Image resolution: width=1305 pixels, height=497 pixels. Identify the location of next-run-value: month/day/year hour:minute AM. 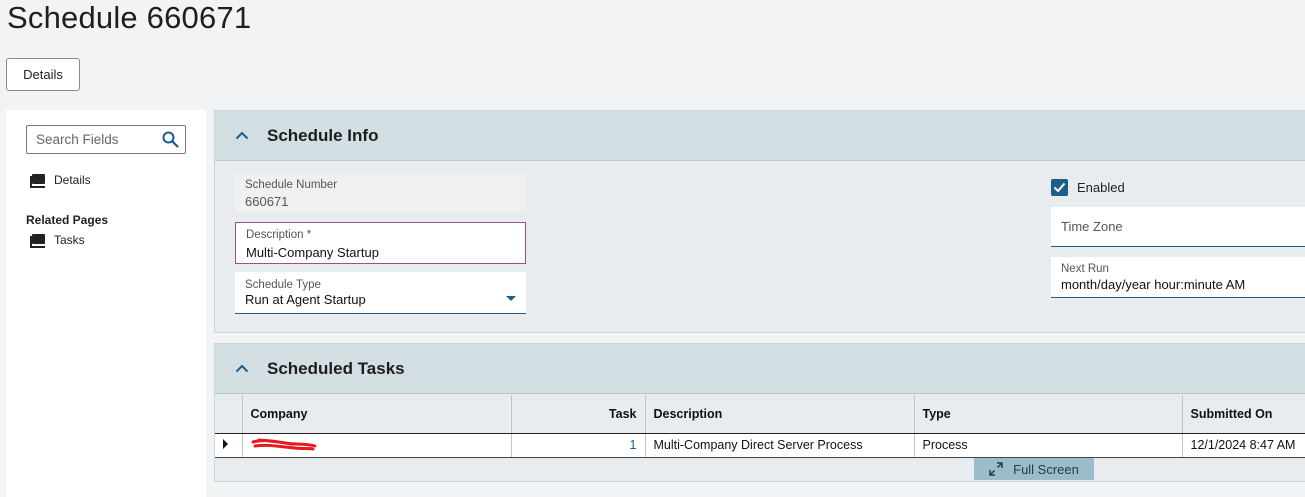
(1153, 284).